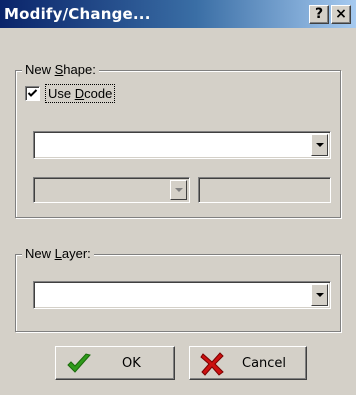 This screenshot has height=395, width=356. Describe the element at coordinates (341, 14) in the screenshot. I see `close-button: ×` at that location.